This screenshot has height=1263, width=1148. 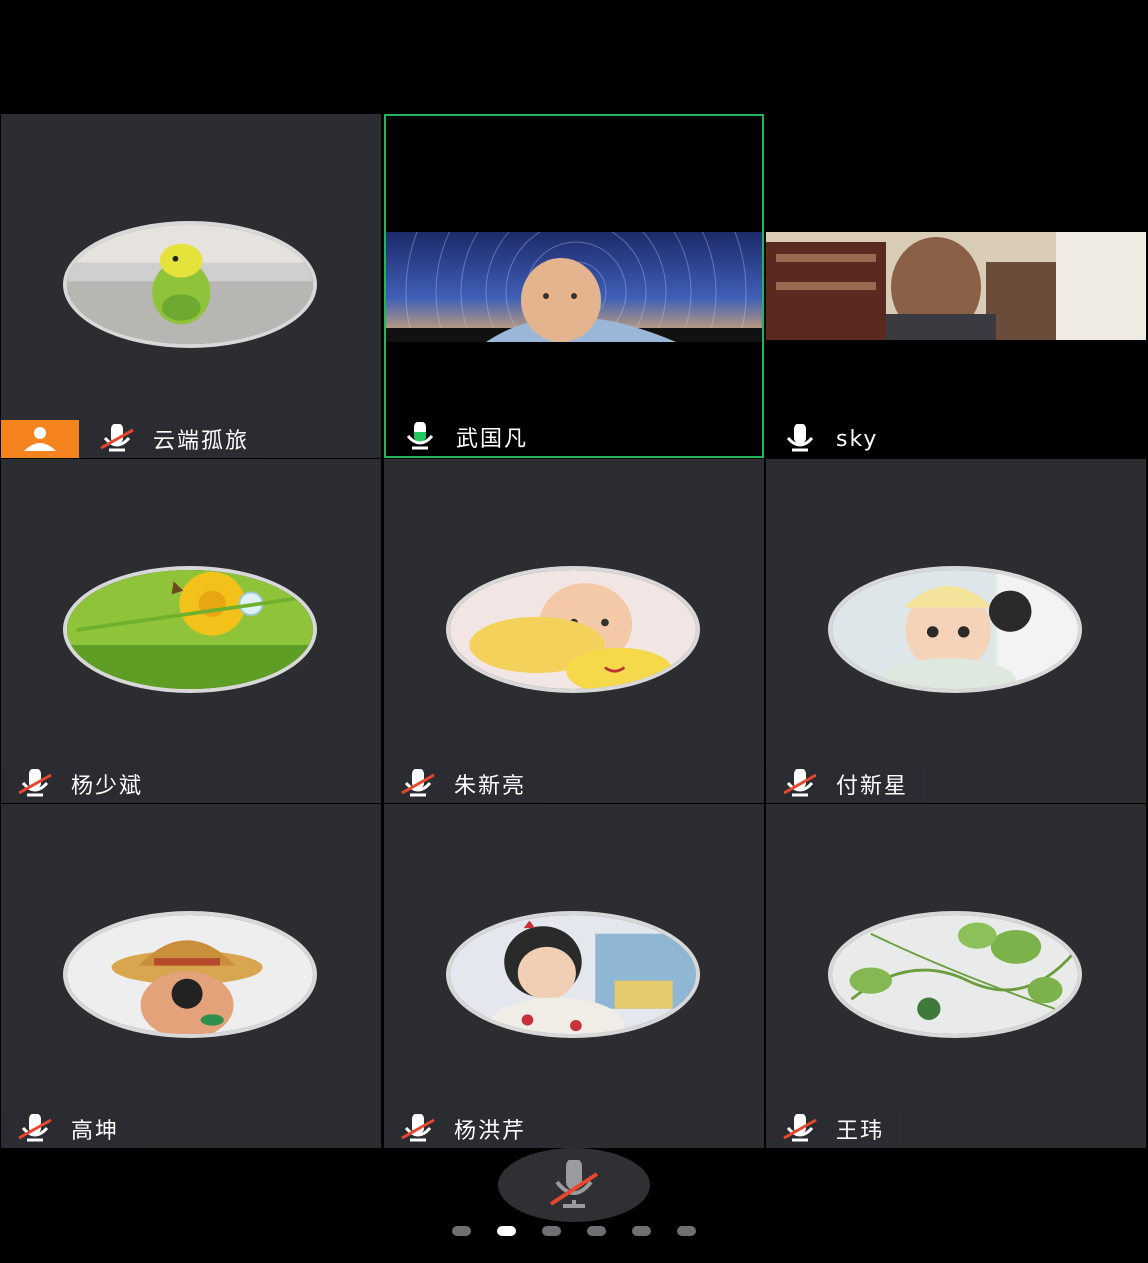 I want to click on participant-tile: 杨少斌, so click(x=191, y=631).